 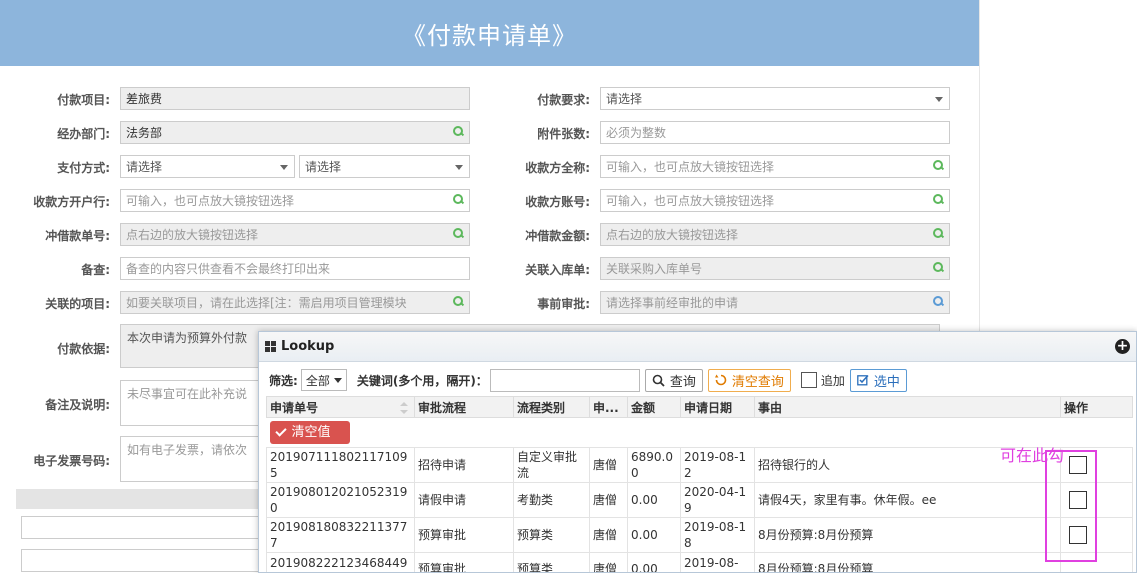 What do you see at coordinates (551, 535) in the screenshot?
I see `cell-category: 预算类` at bounding box center [551, 535].